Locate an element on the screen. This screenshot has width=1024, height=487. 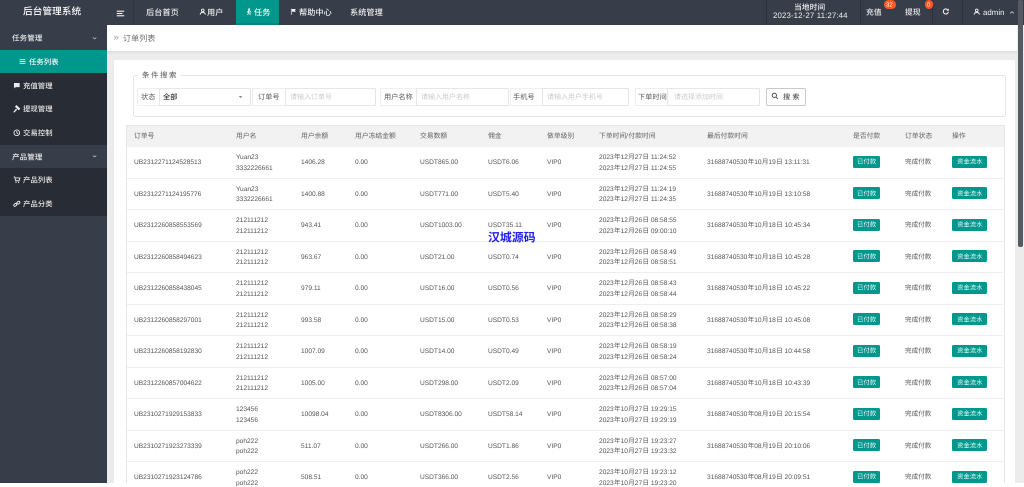
svg-text: USDT0.53 is located at coordinates (503, 320).